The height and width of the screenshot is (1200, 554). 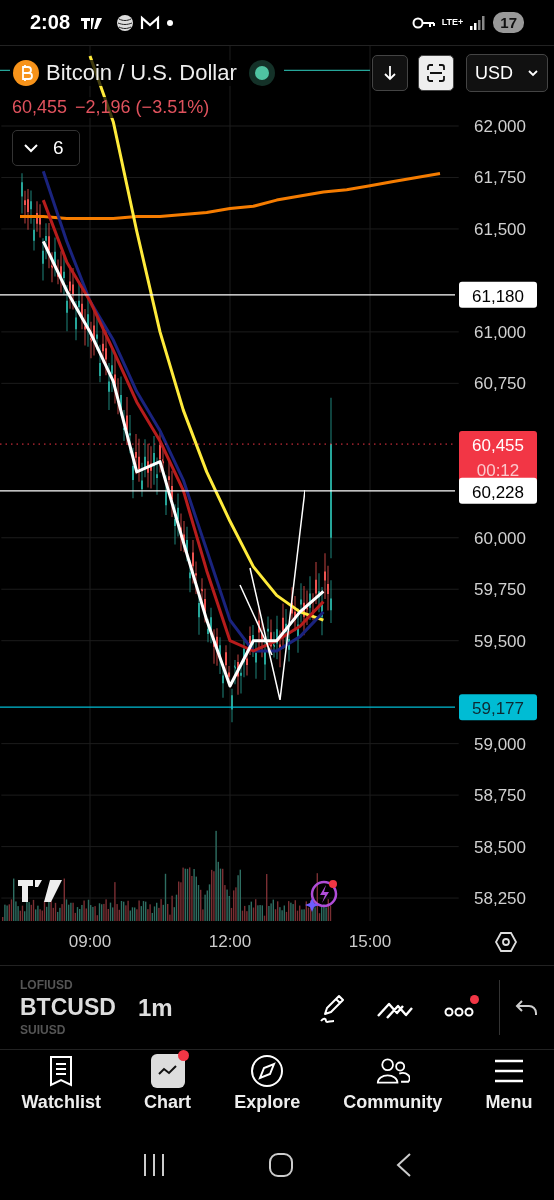 I want to click on price-label: 61,180, so click(x=498, y=294).